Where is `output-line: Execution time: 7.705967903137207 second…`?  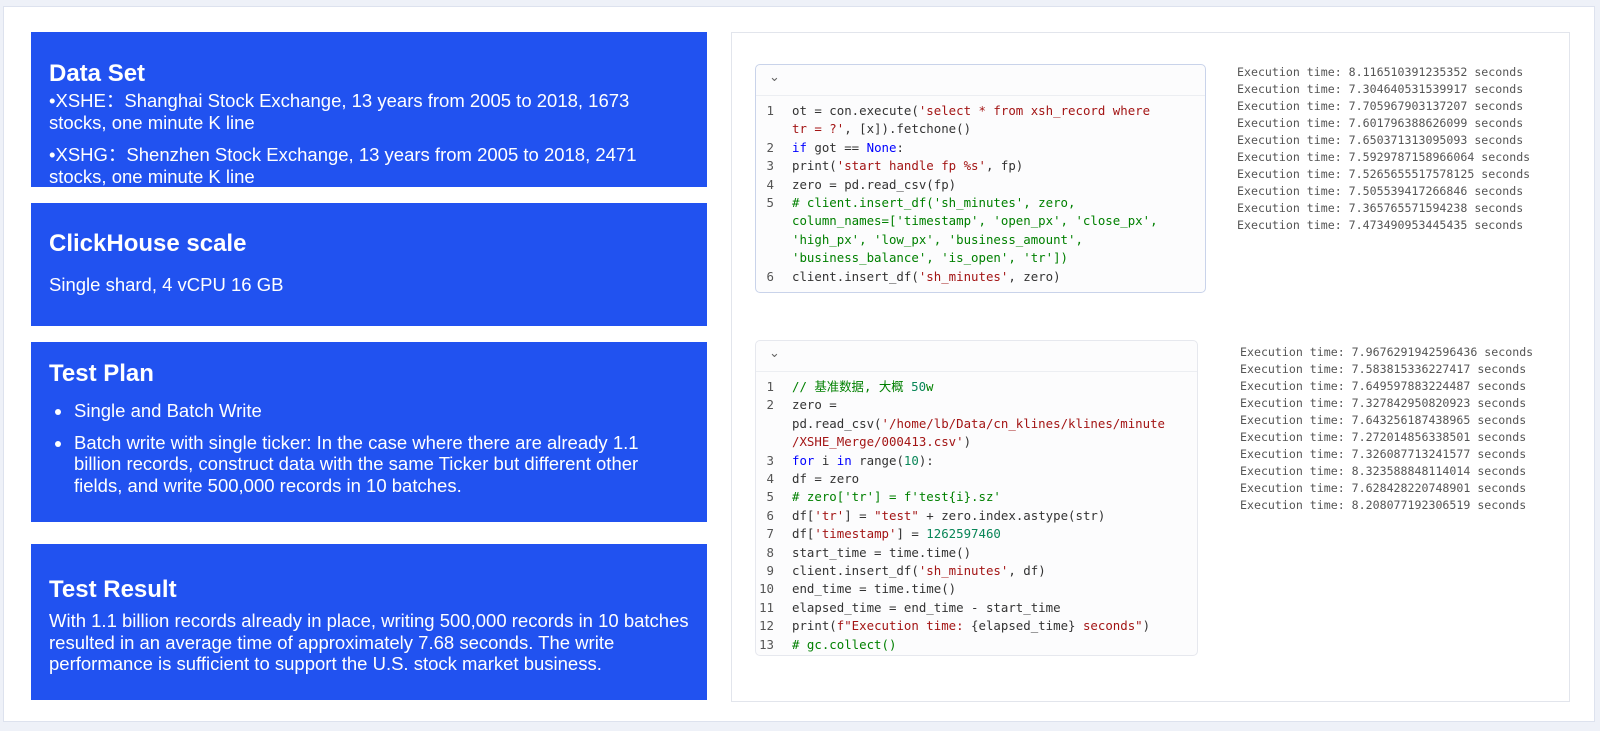 output-line: Execution time: 7.705967903137207 second… is located at coordinates (1380, 106).